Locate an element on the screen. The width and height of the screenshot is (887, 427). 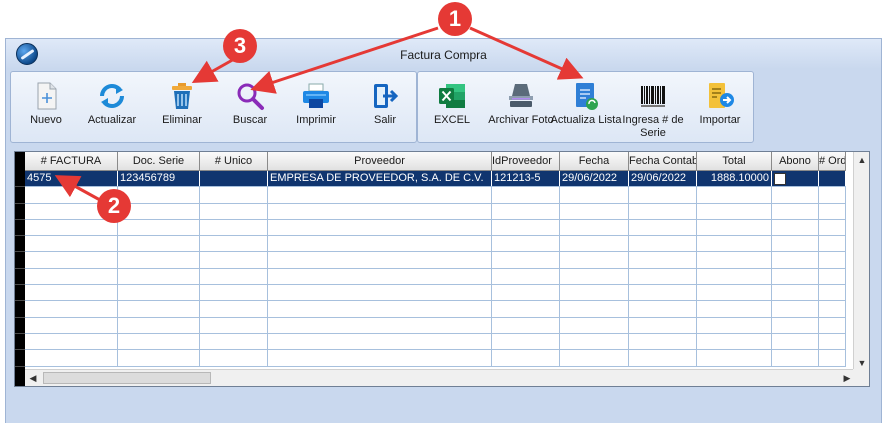
cell-unico is located at coordinates (234, 179).